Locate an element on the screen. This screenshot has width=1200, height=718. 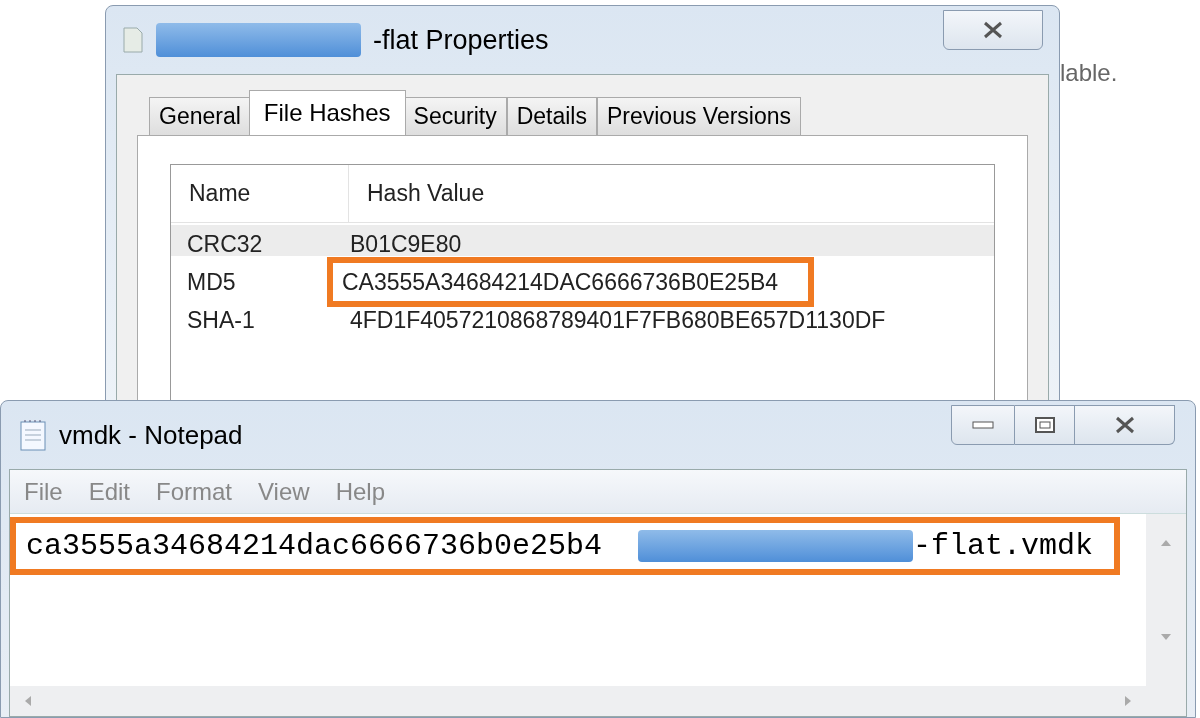
scroll-up-icon is located at coordinates (1166, 543).